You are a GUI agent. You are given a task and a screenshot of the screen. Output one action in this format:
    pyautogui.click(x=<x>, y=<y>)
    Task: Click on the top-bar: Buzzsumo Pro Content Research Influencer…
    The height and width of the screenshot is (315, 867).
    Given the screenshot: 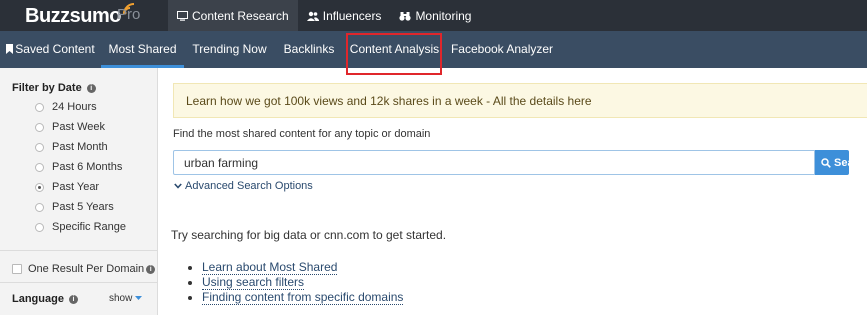 What is the action you would take?
    pyautogui.click(x=433, y=15)
    